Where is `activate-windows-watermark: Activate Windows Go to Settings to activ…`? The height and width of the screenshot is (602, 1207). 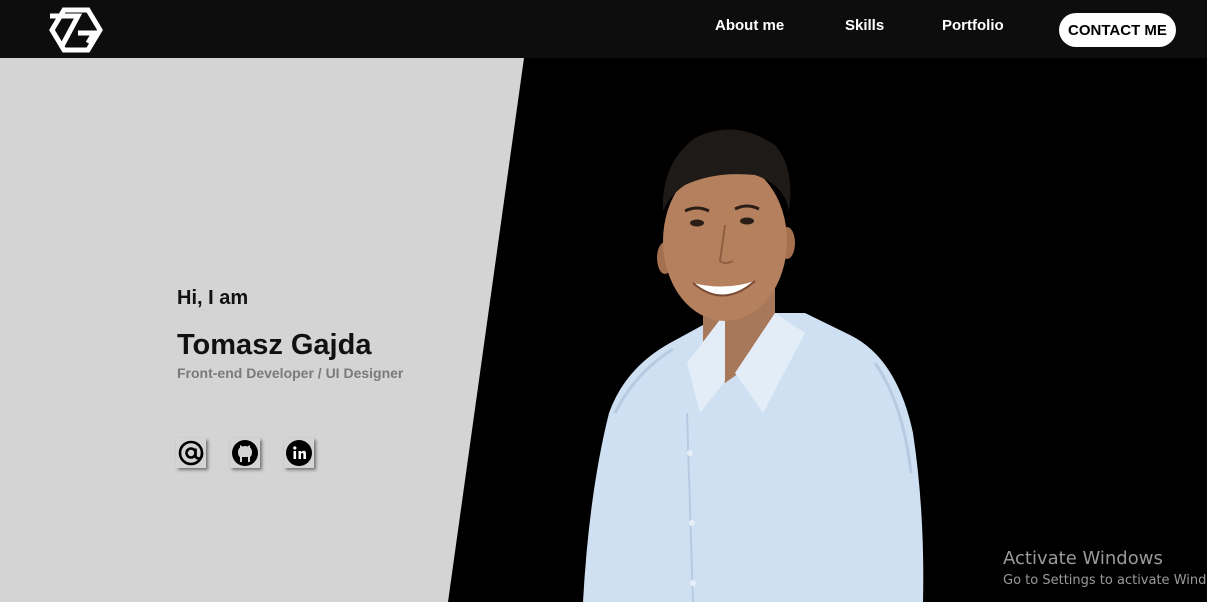 activate-windows-watermark: Activate Windows Go to Settings to activ… is located at coordinates (1105, 568).